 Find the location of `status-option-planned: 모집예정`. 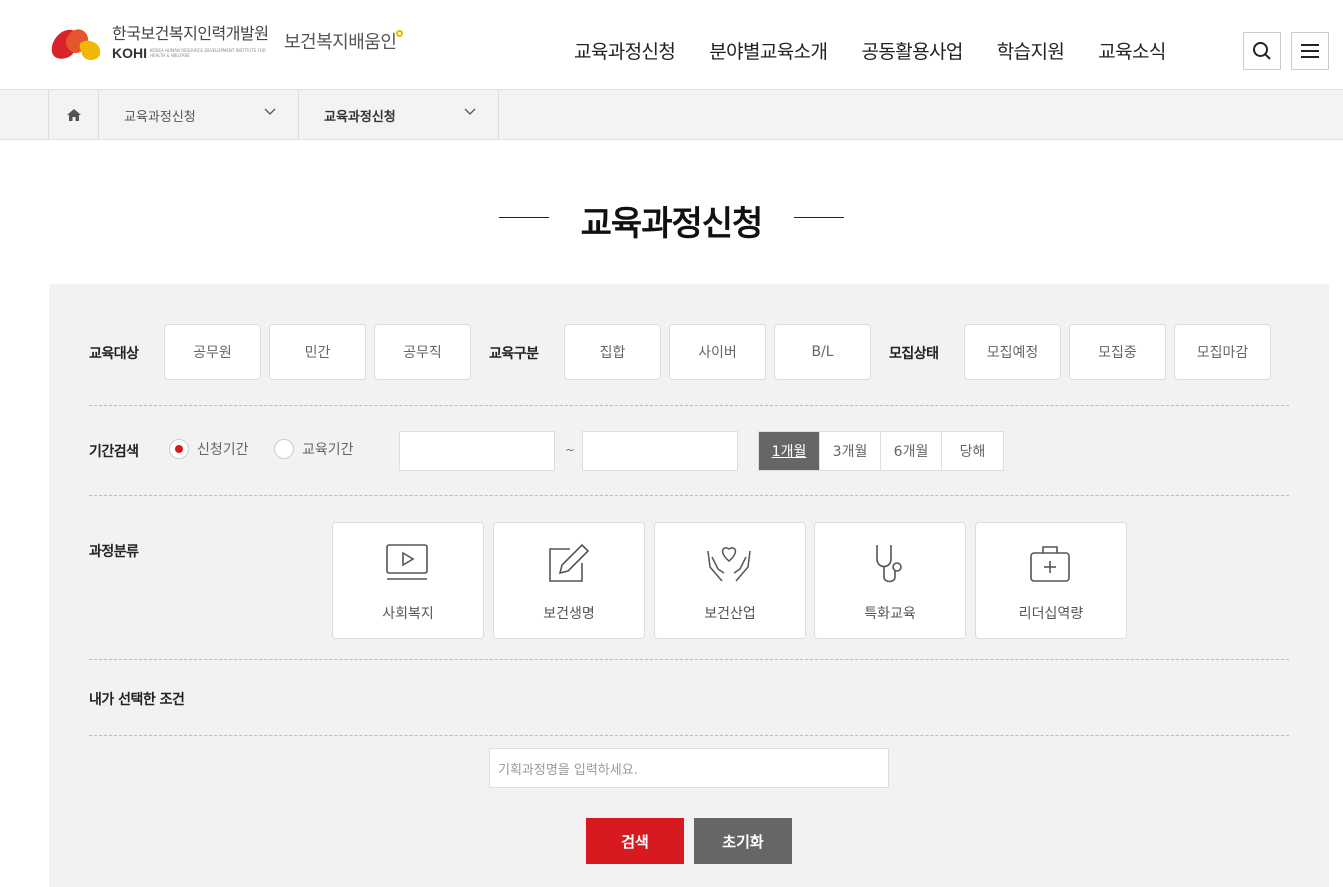

status-option-planned: 모집예정 is located at coordinates (1012, 352).